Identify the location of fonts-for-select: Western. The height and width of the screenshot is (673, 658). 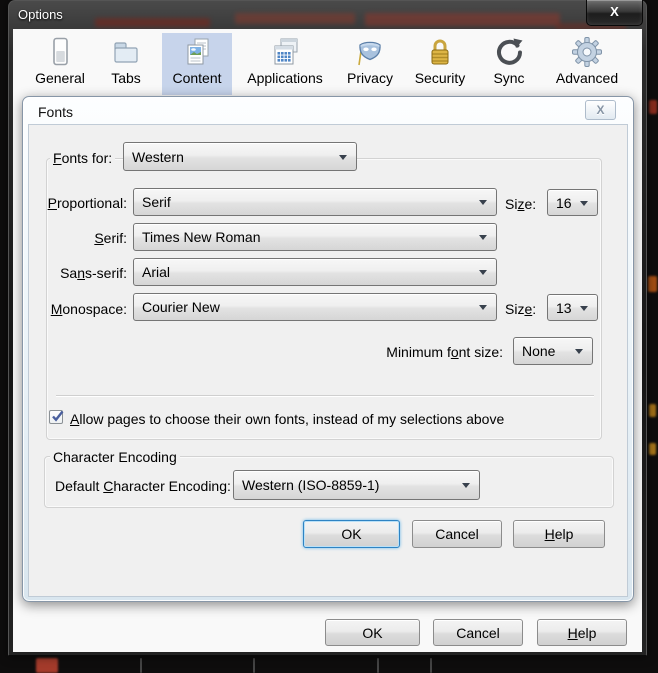
(240, 156).